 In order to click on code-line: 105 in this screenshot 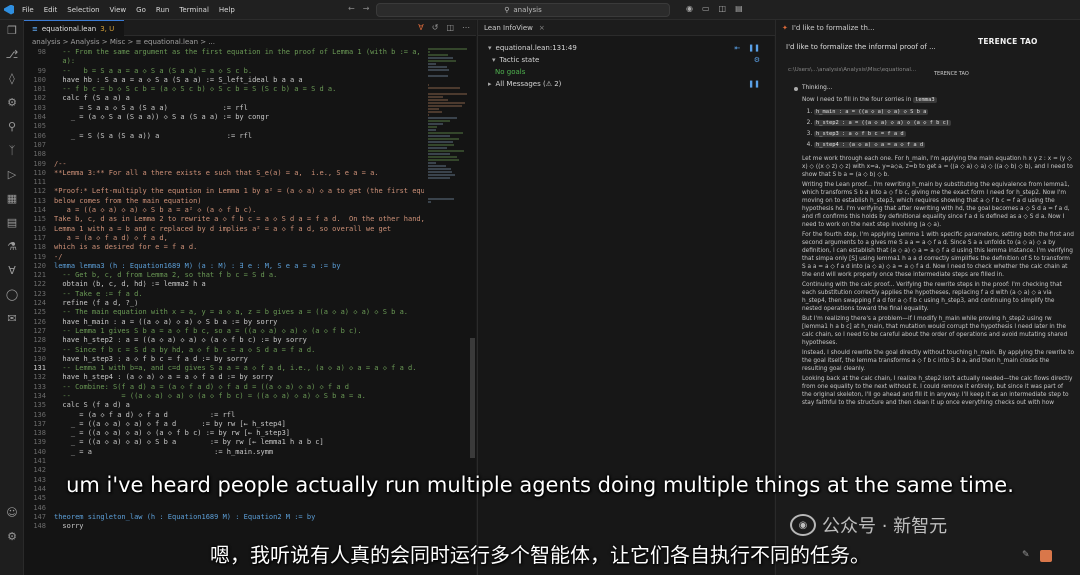, I will do `click(224, 126)`.